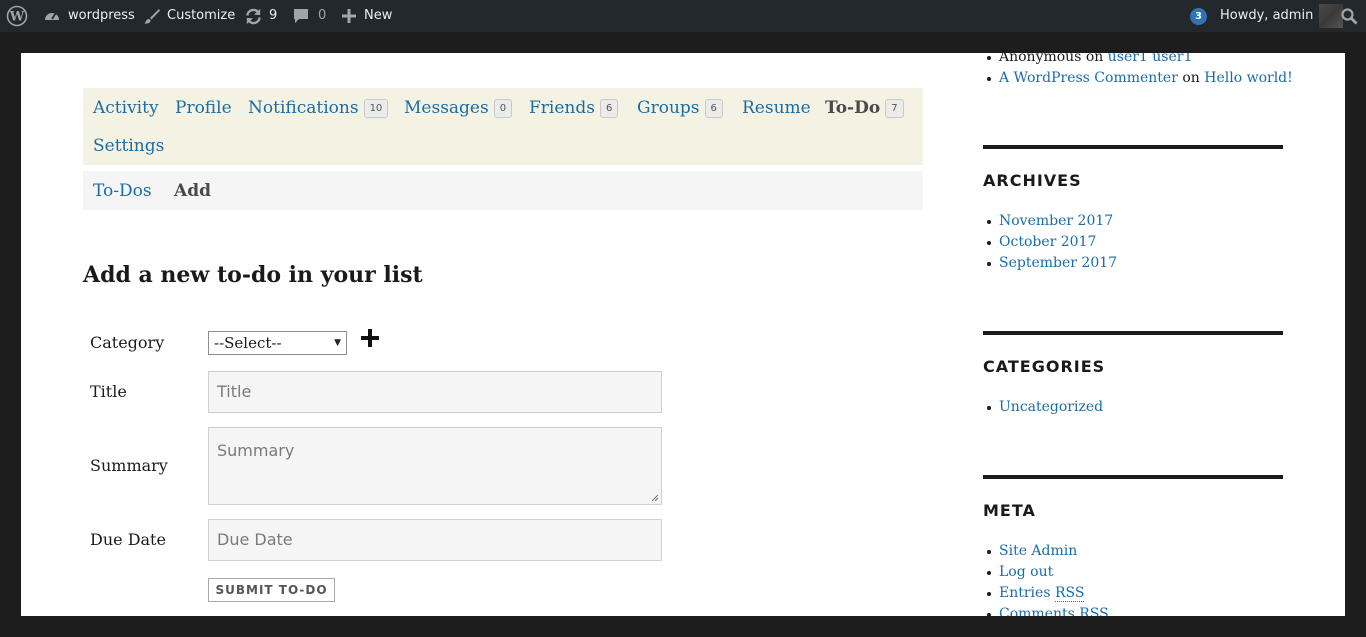 The image size is (1366, 637). I want to click on submit-todo-button: SUBMIT TO-DO, so click(271, 590).